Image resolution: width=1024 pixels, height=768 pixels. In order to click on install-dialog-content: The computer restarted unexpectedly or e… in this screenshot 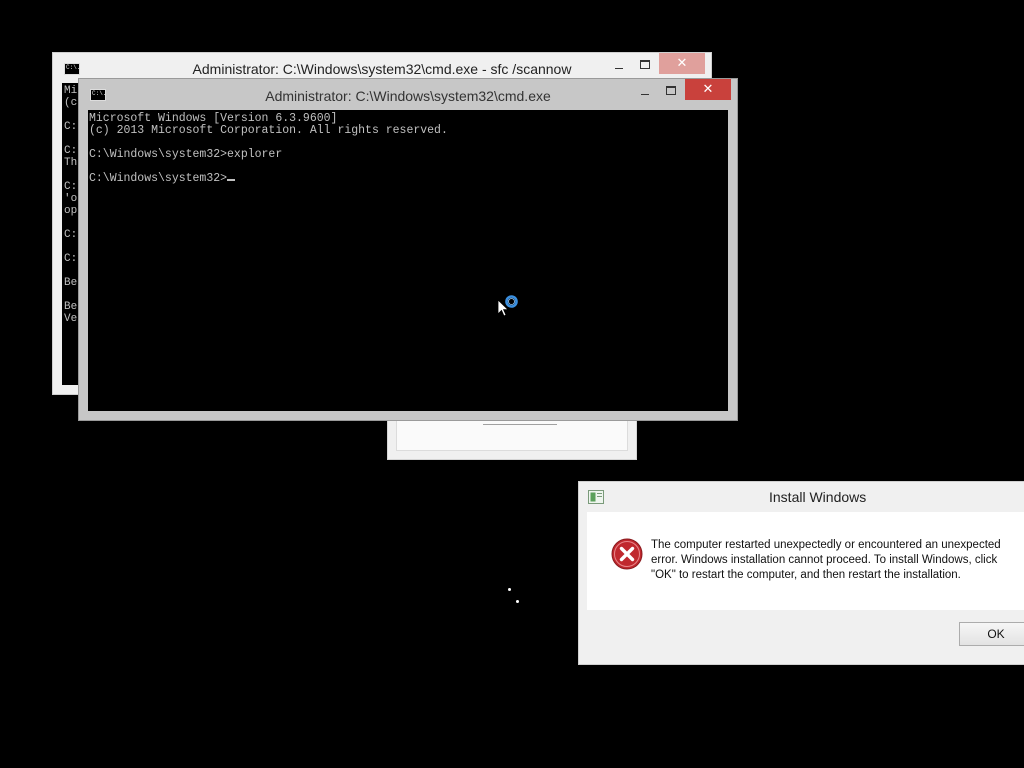, I will do `click(805, 561)`.